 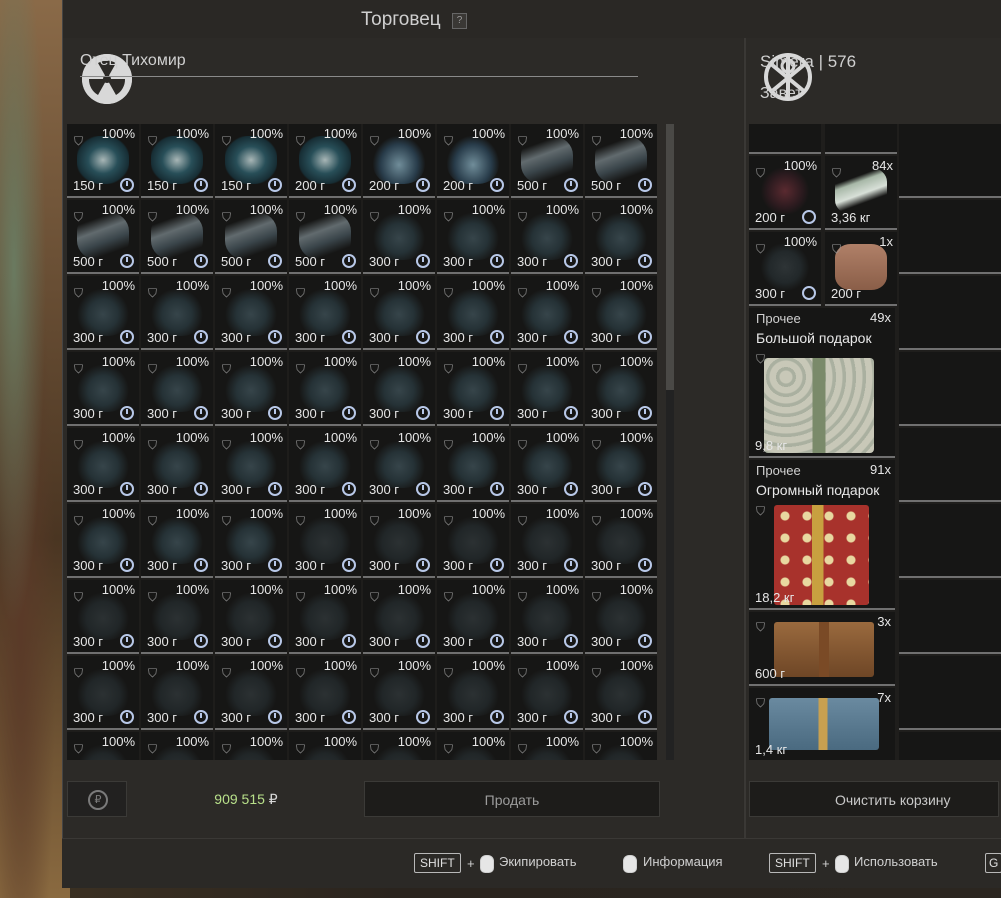 I want to click on player-item-slot: Прочее Огромный подарок ⛉ 91x 18,2 кг, so click(x=822, y=535).